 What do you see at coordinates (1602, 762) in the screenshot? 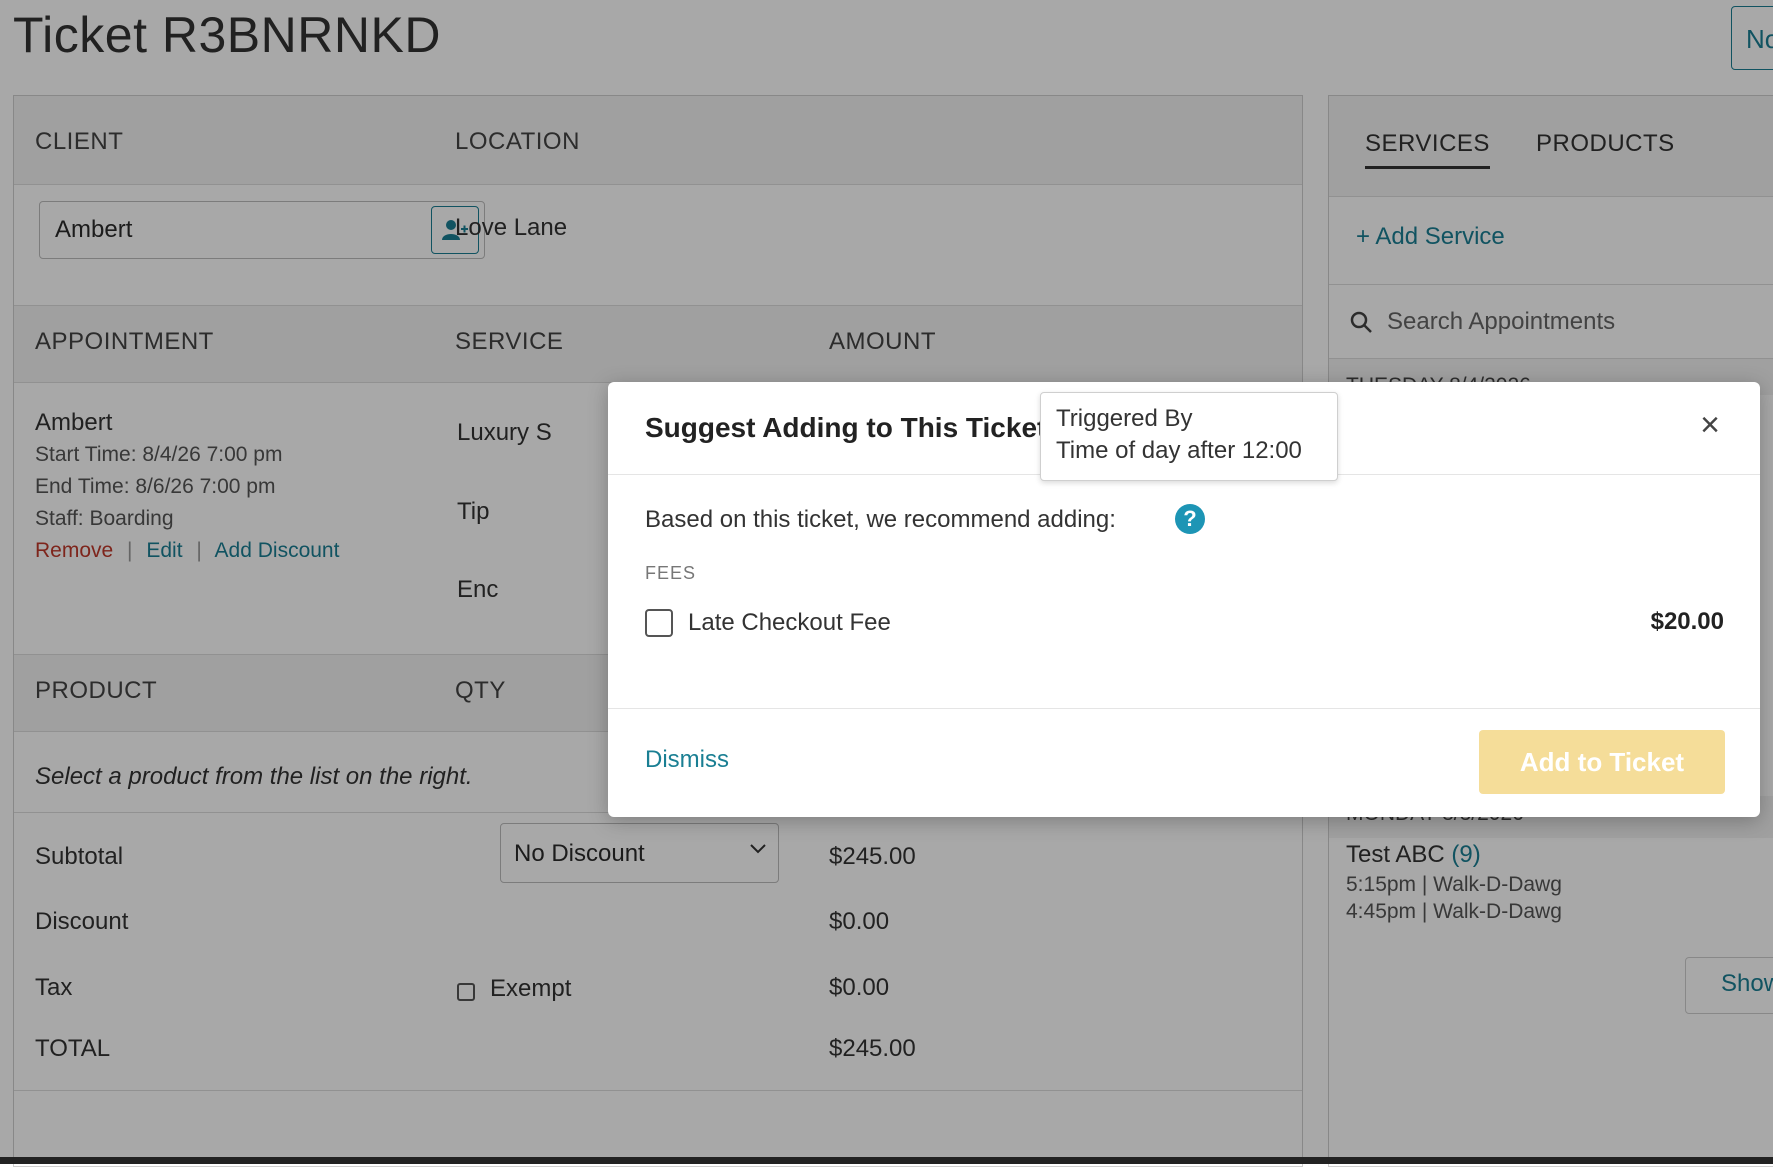
I see `add-to-ticket-button: Add to Ticket` at bounding box center [1602, 762].